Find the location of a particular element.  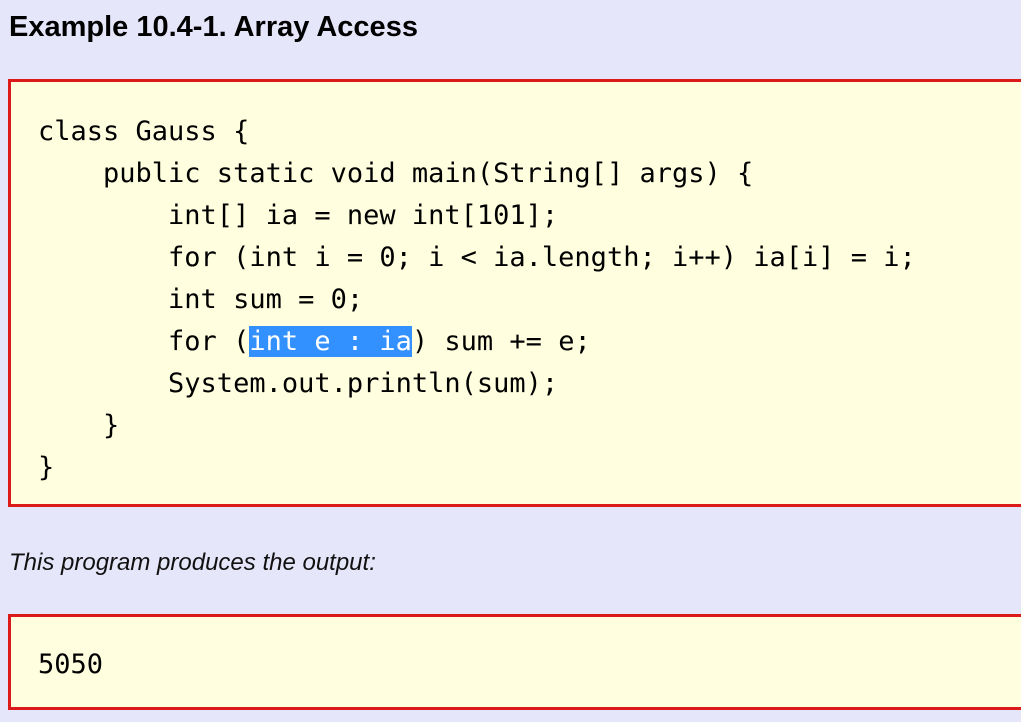

code-line-6-after-selection: ) sum += e; is located at coordinates (501, 341).